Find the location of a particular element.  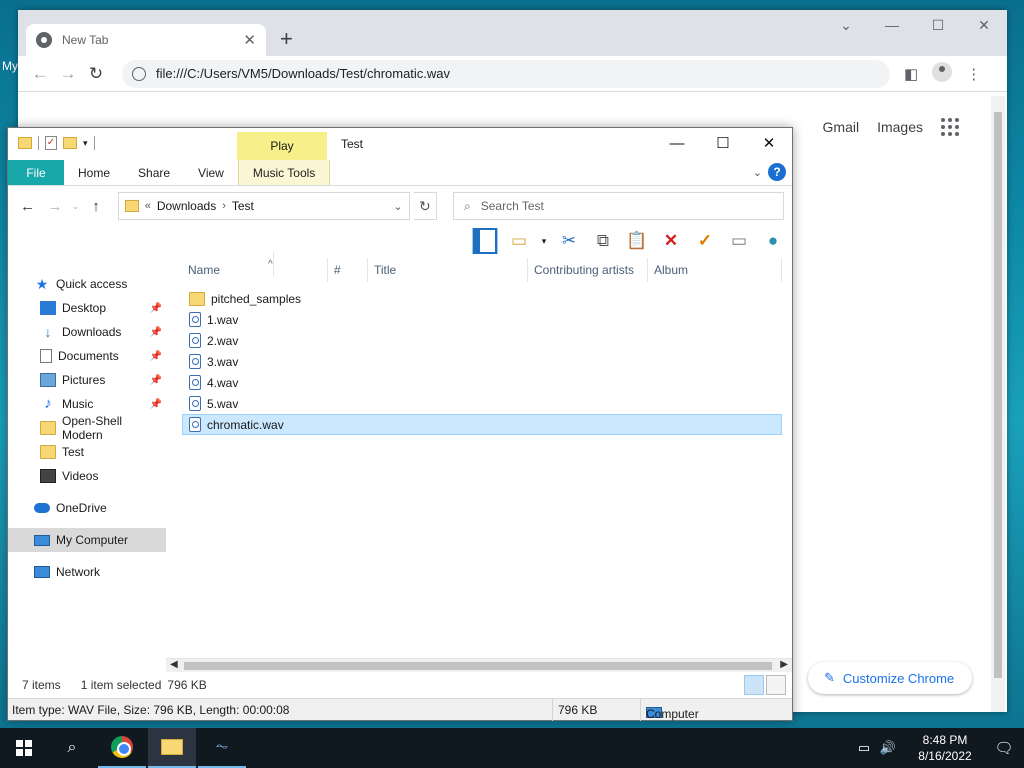

list-item: 5.wav is located at coordinates (482, 403).